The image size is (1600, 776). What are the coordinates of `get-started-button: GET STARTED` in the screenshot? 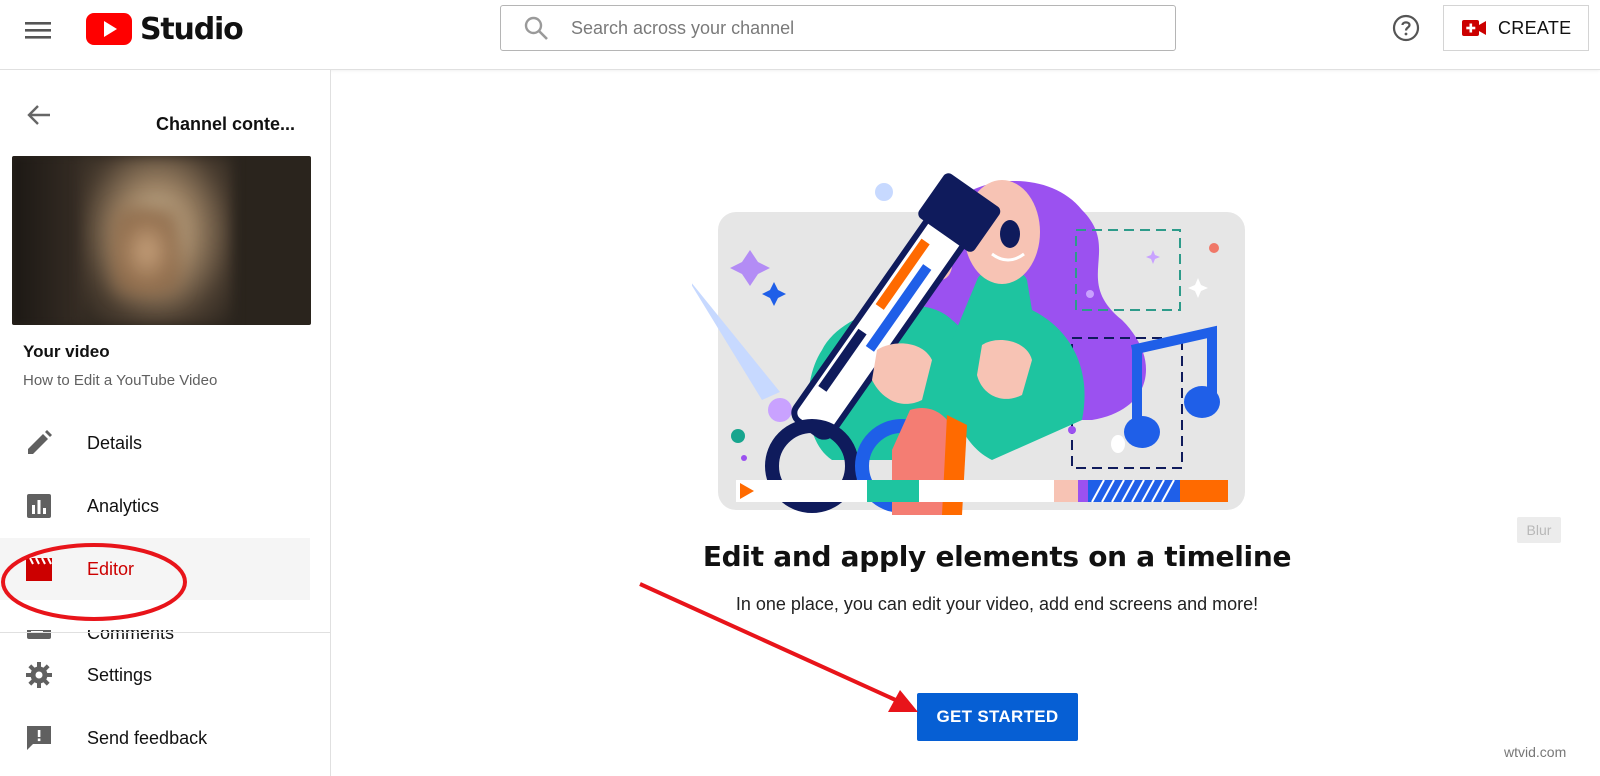 It's located at (997, 717).